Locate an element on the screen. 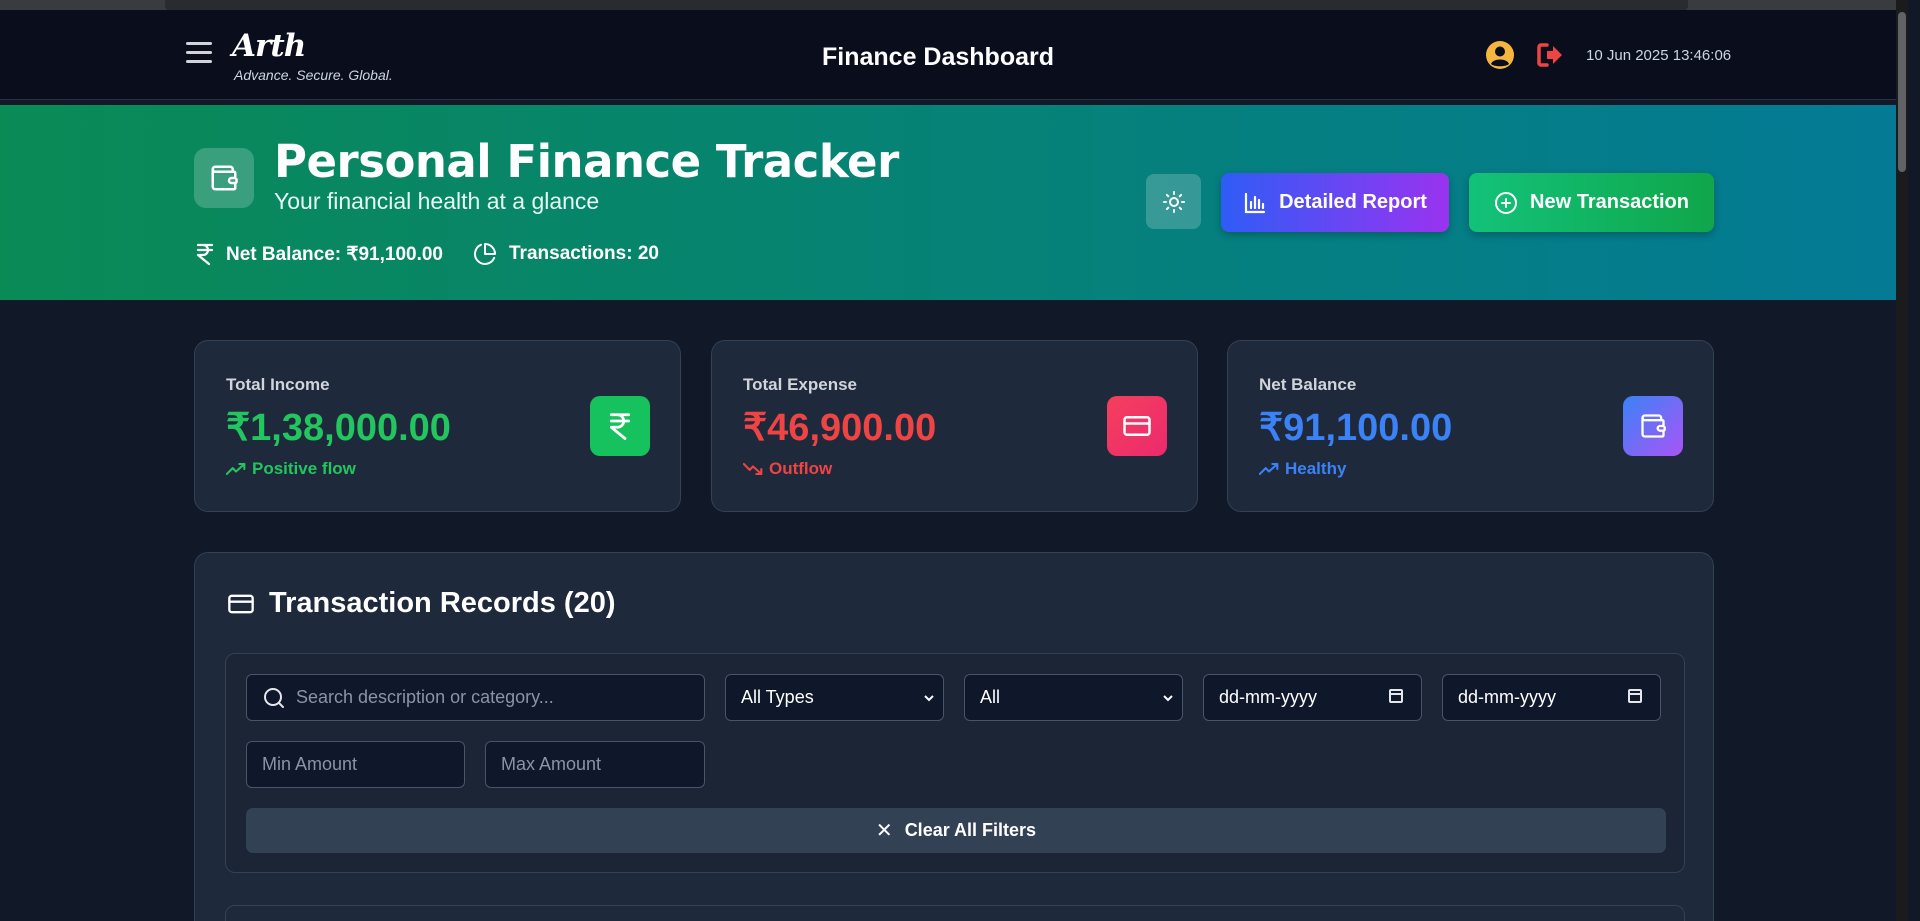 Image resolution: width=1920 pixels, height=921 pixels. detailed-report-label: Detailed Report is located at coordinates (1353, 202).